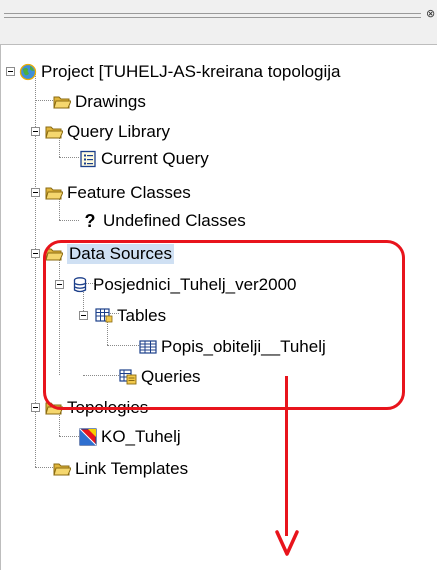 The height and width of the screenshot is (571, 437). Describe the element at coordinates (129, 192) in the screenshot. I see `tree-node-label: Feature Classes` at that location.